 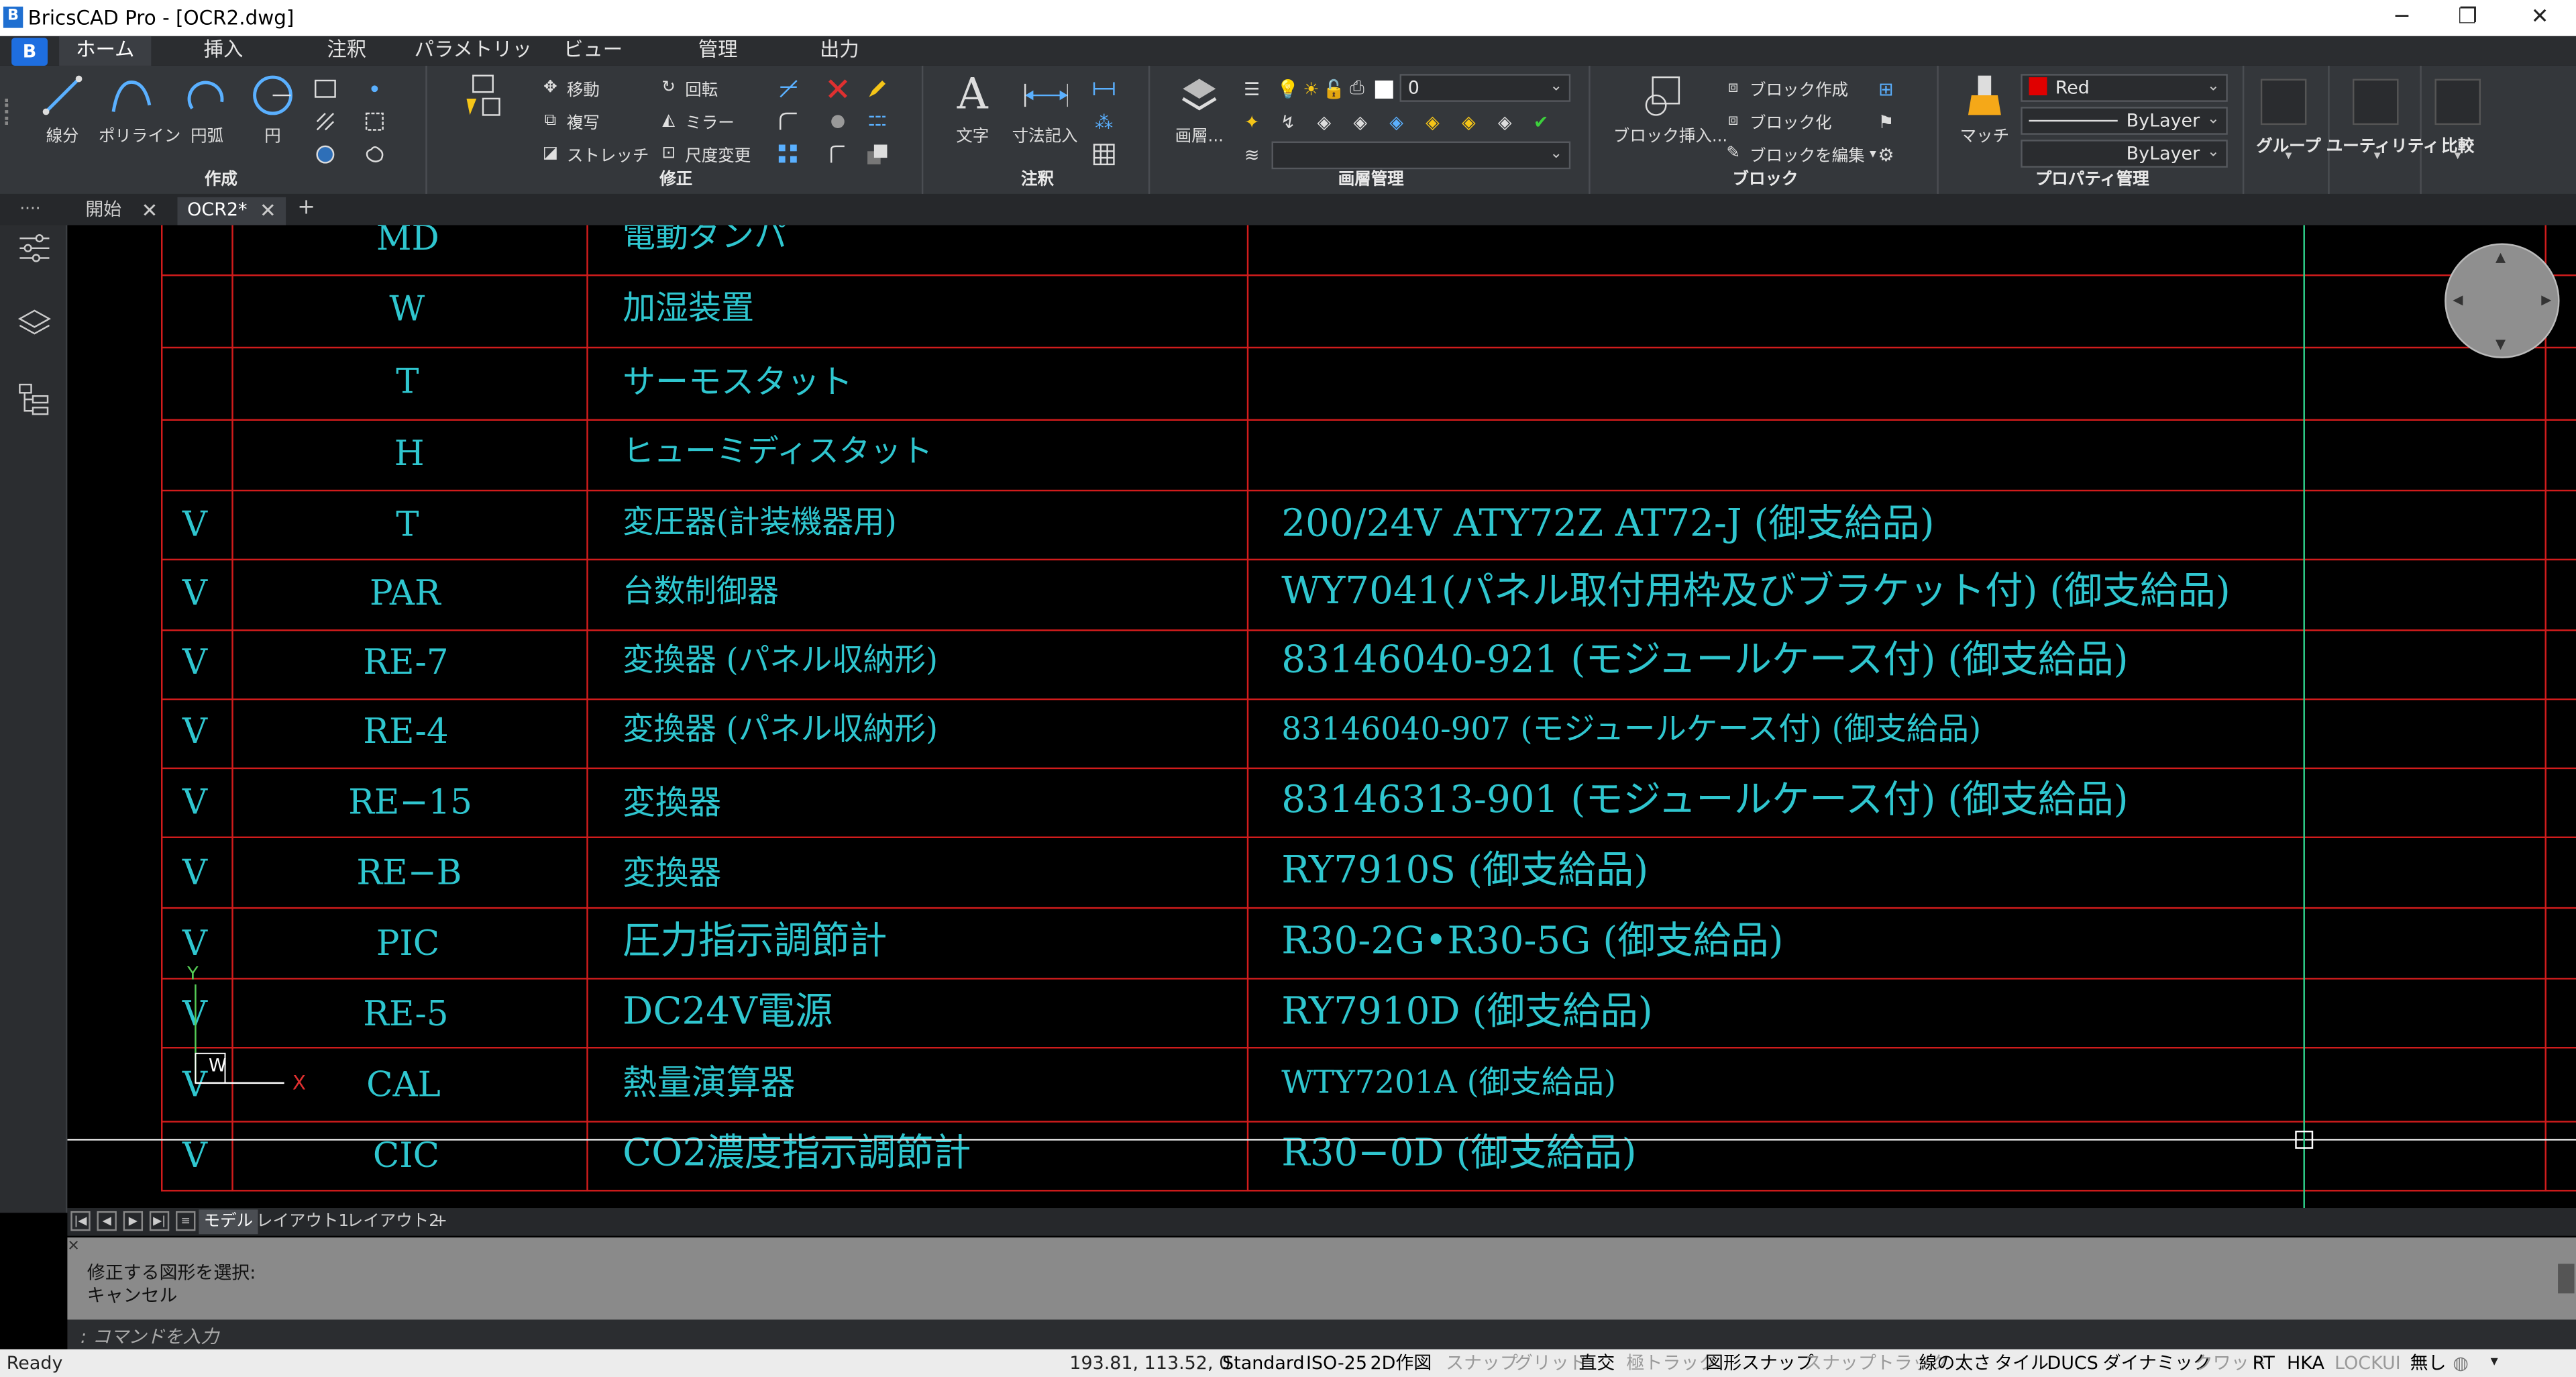 What do you see at coordinates (569, 87) in the screenshot?
I see `move-button: ✥ 移動` at bounding box center [569, 87].